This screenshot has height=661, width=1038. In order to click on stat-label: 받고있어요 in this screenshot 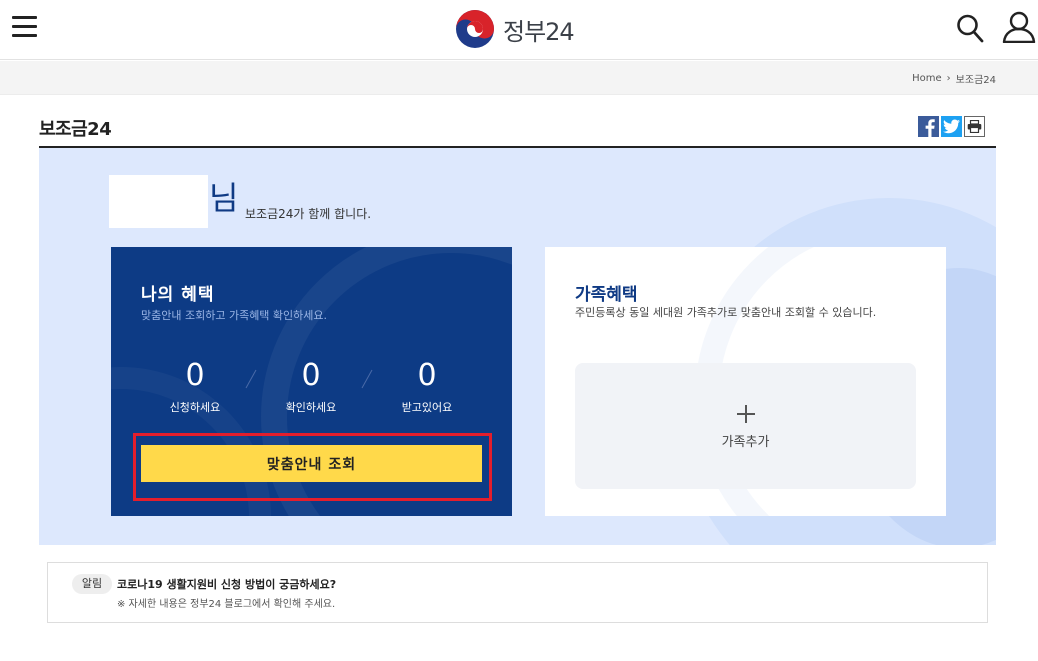, I will do `click(427, 407)`.